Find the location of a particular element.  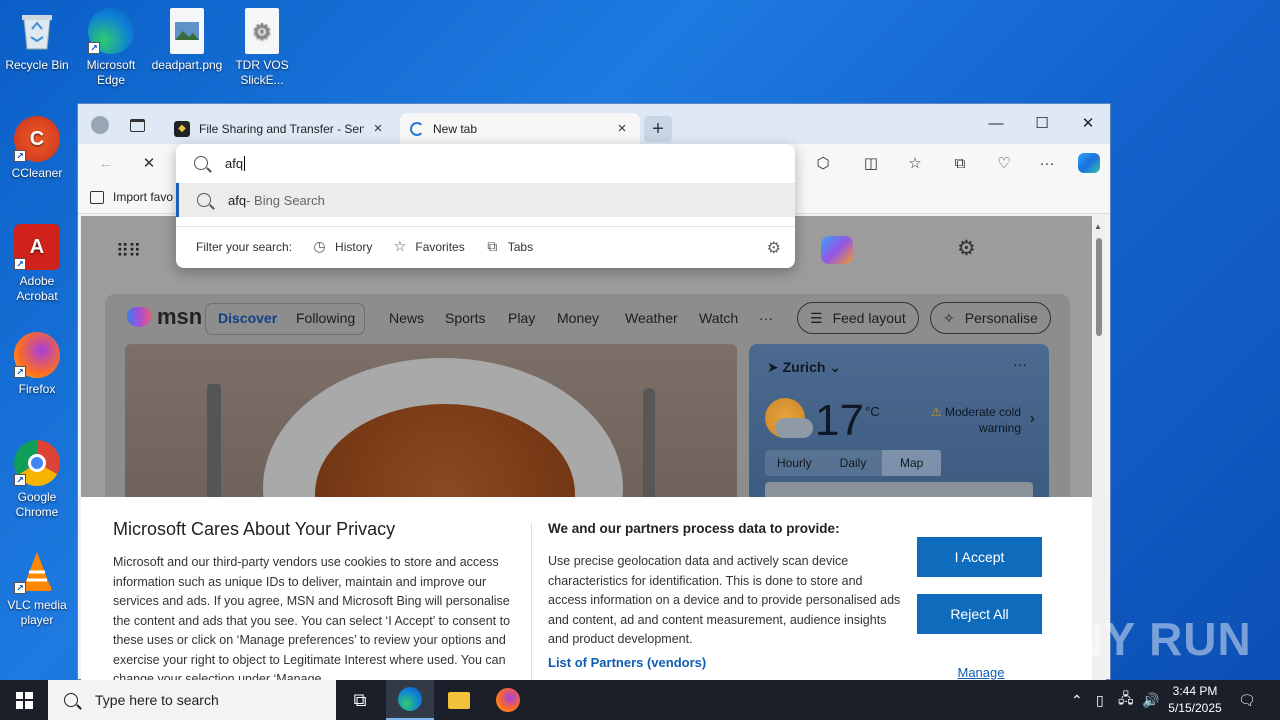

suggestion-suffix: - Bing Search is located at coordinates (285, 200).